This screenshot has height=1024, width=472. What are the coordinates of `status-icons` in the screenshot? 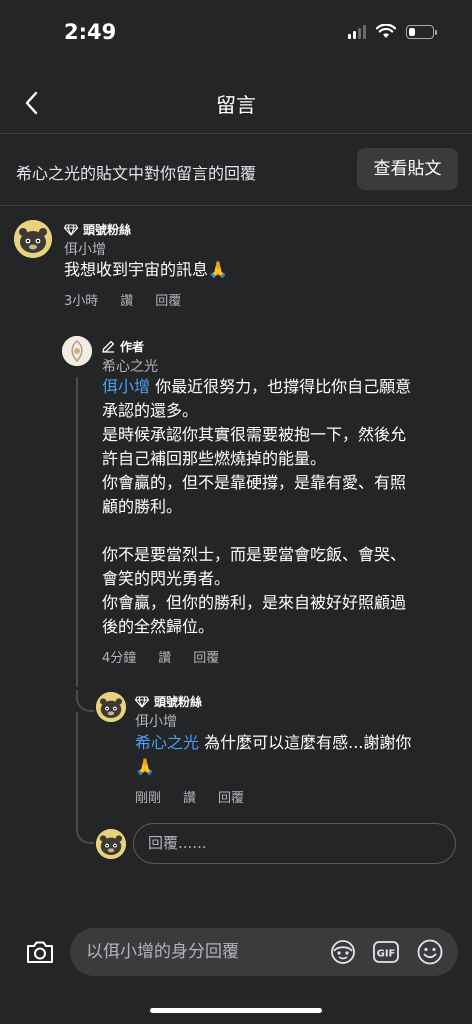 It's located at (392, 31).